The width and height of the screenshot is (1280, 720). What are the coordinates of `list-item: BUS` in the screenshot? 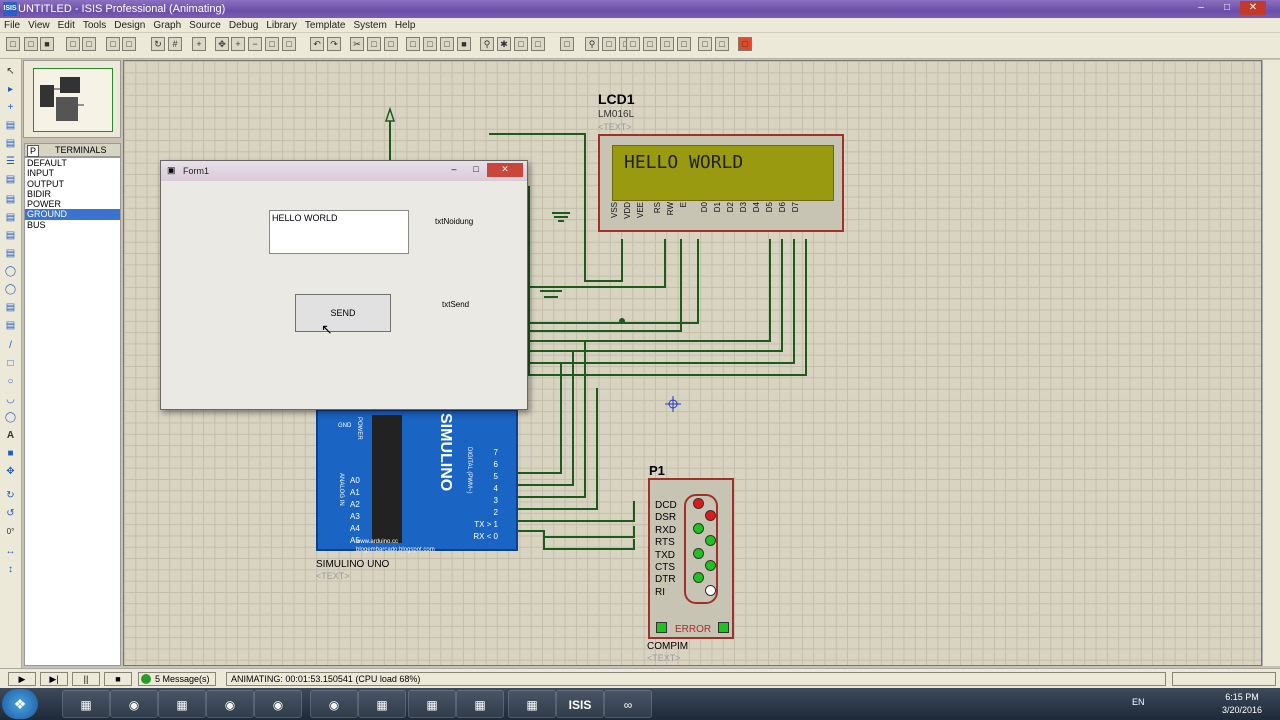 It's located at (72, 225).